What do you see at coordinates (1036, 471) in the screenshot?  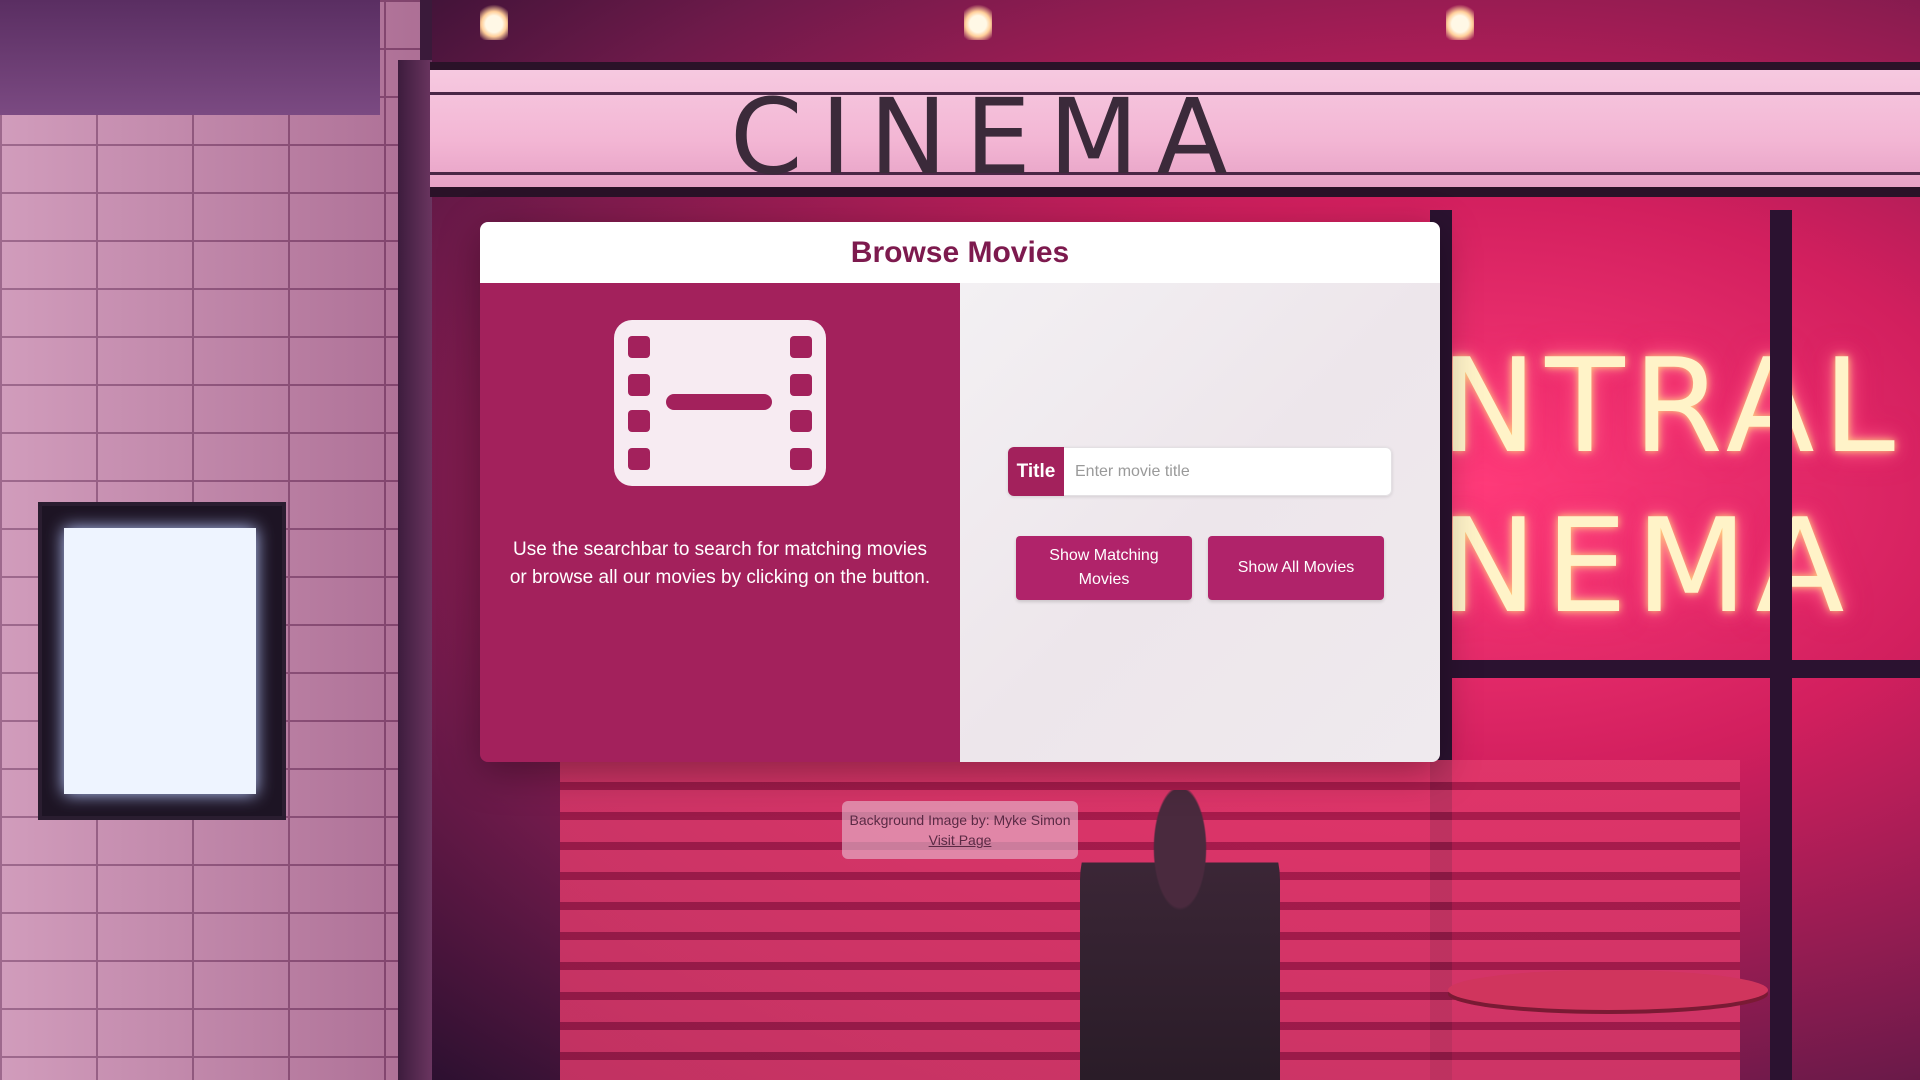 I see `title-label: Title` at bounding box center [1036, 471].